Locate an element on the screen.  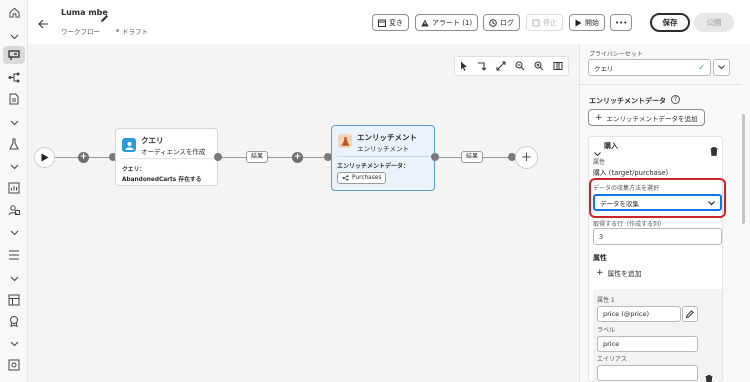
publish-button: 公開 is located at coordinates (714, 22).